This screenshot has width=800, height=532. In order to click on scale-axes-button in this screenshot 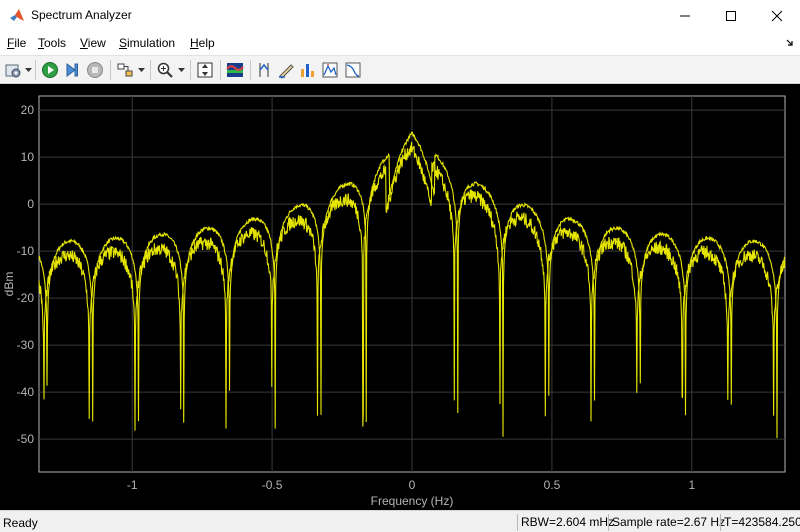, I will do `click(205, 70)`.